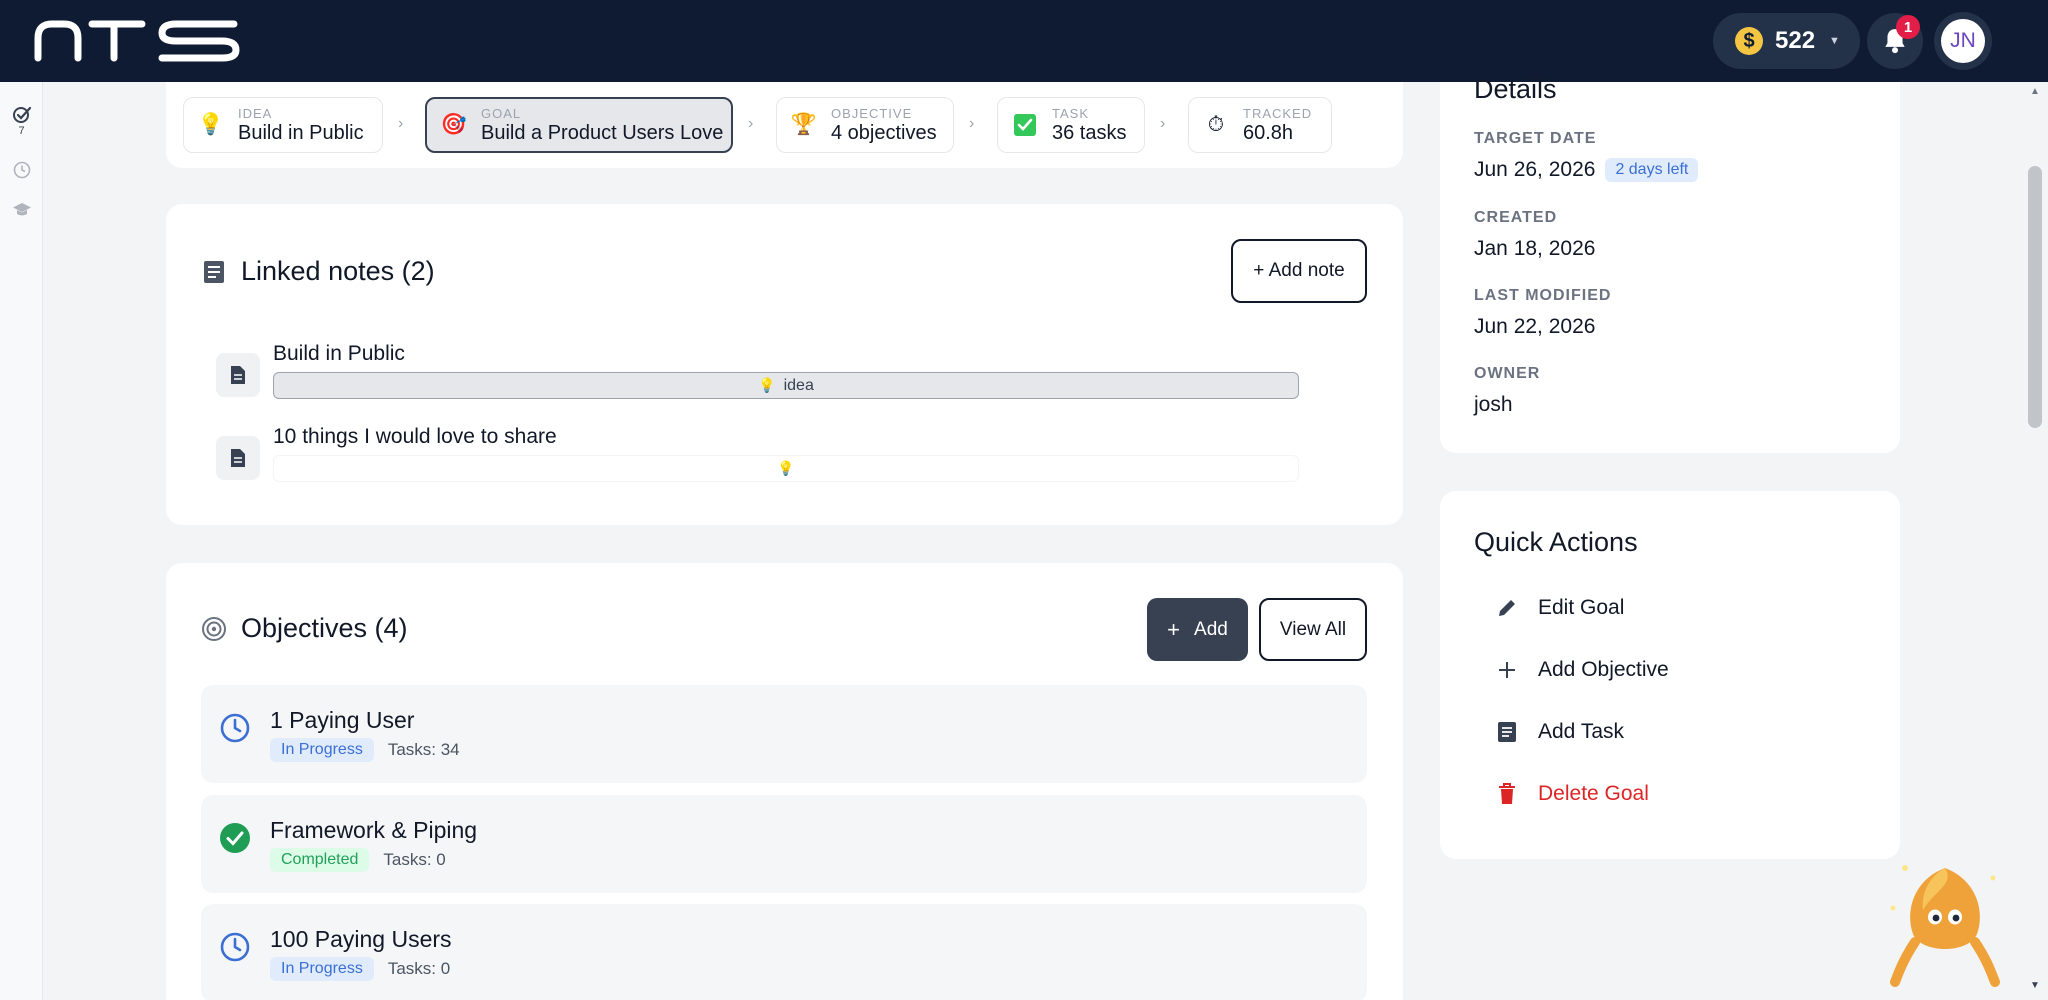 The image size is (2048, 1000). I want to click on breadcrumb-idea: 💡 IDEA Build in Public, so click(283, 125).